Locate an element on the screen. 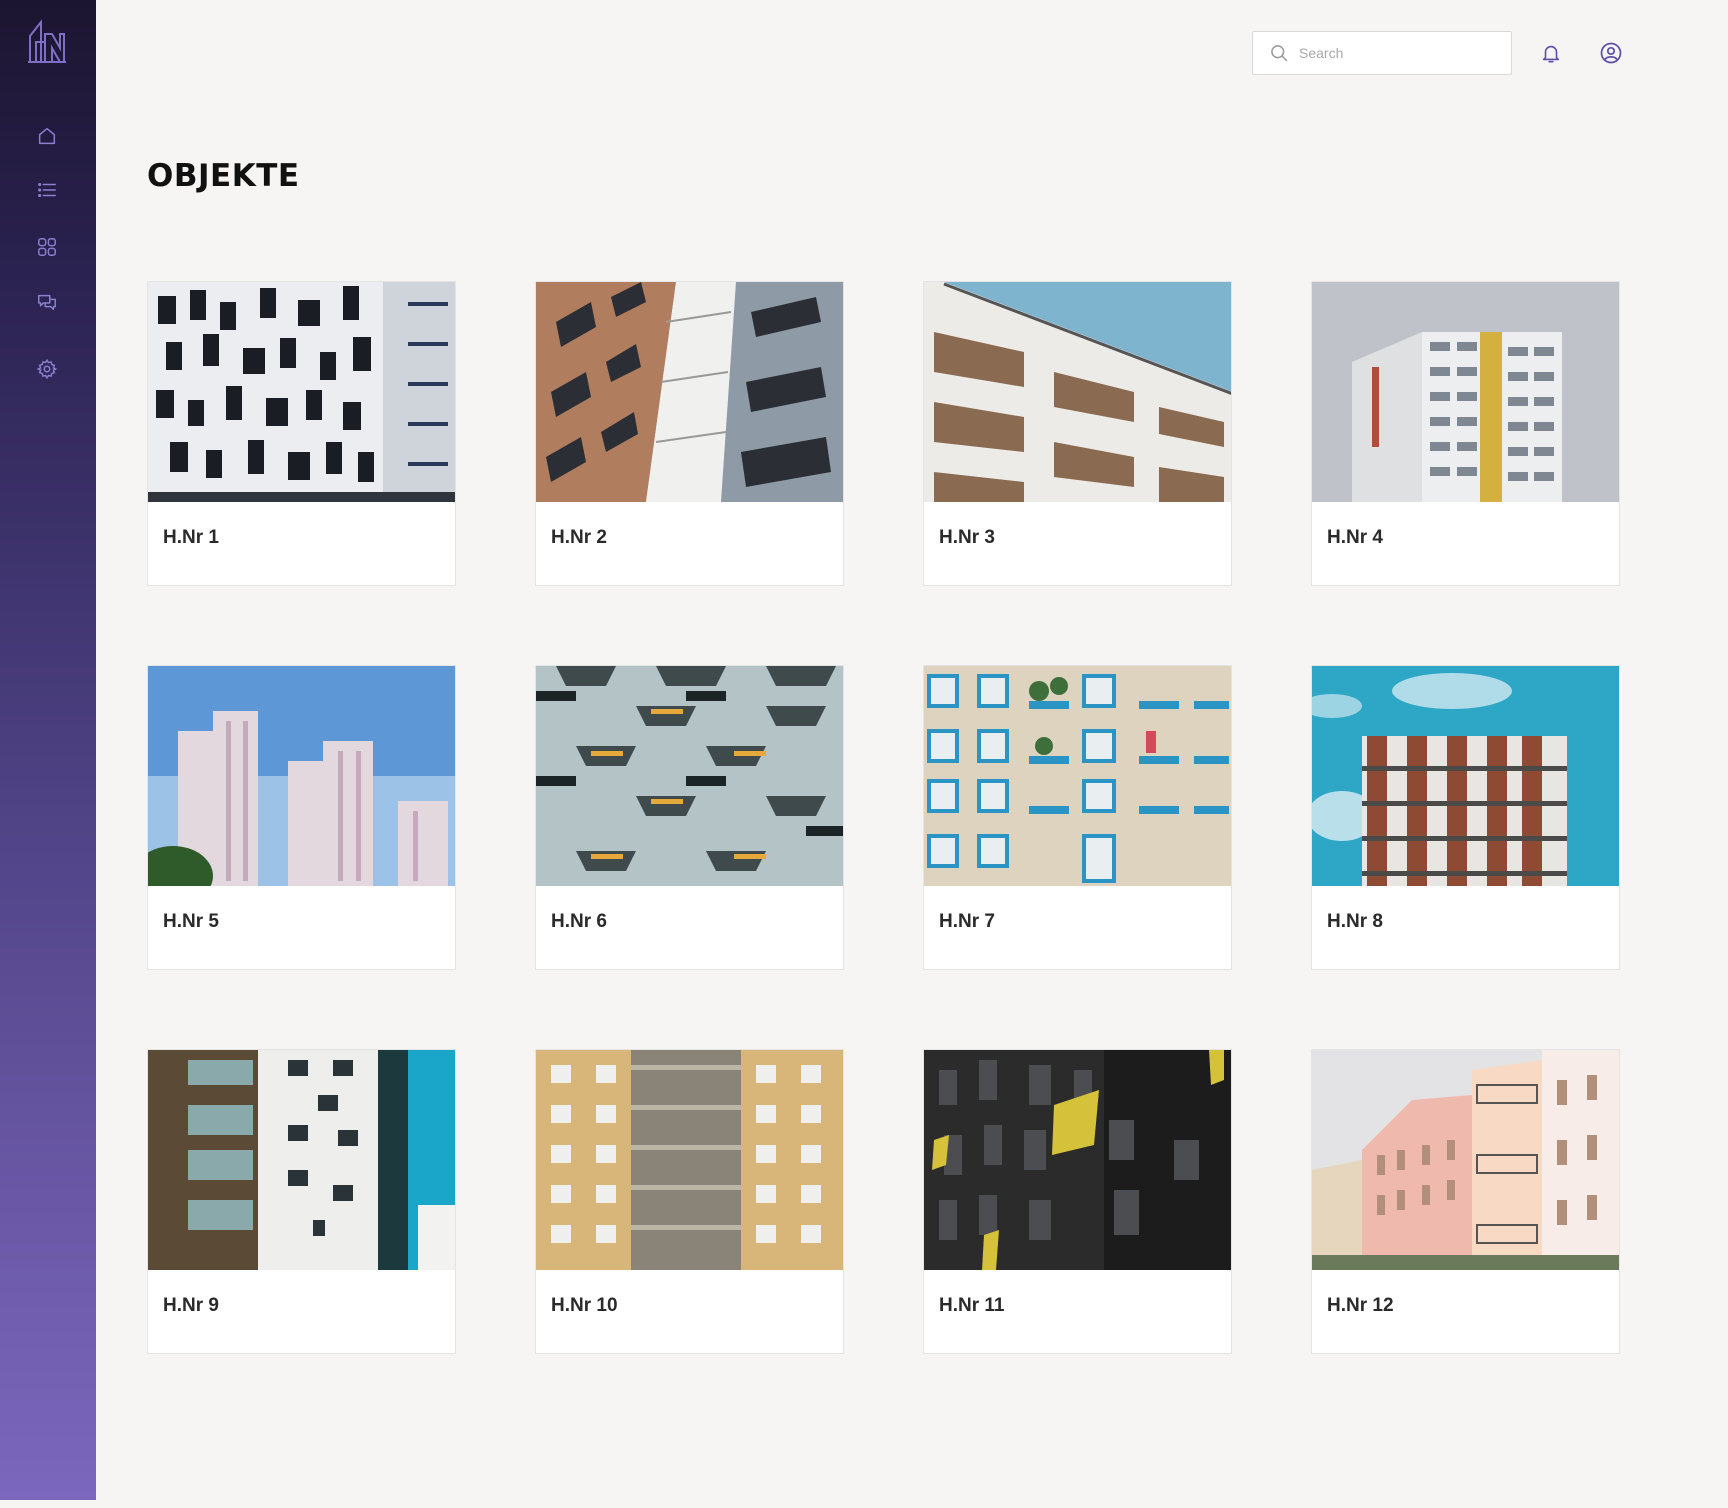  object-label: H.Nr 6 is located at coordinates (579, 921).